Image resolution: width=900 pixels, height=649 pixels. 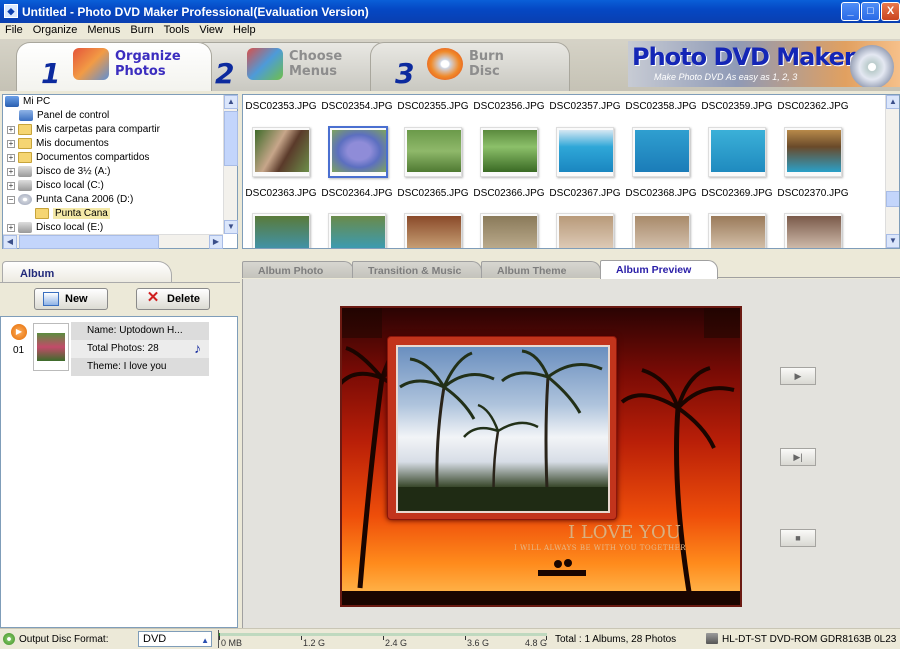 I want to click on disc-format-icon, so click(x=9, y=639).